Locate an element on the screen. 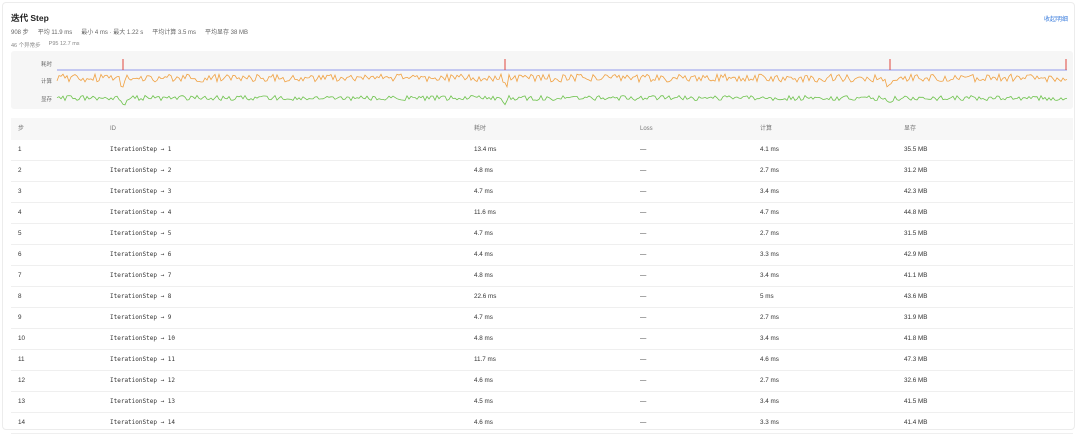 This screenshot has height=434, width=1080. avg-time: 平均 11.9 ms is located at coordinates (55, 33).